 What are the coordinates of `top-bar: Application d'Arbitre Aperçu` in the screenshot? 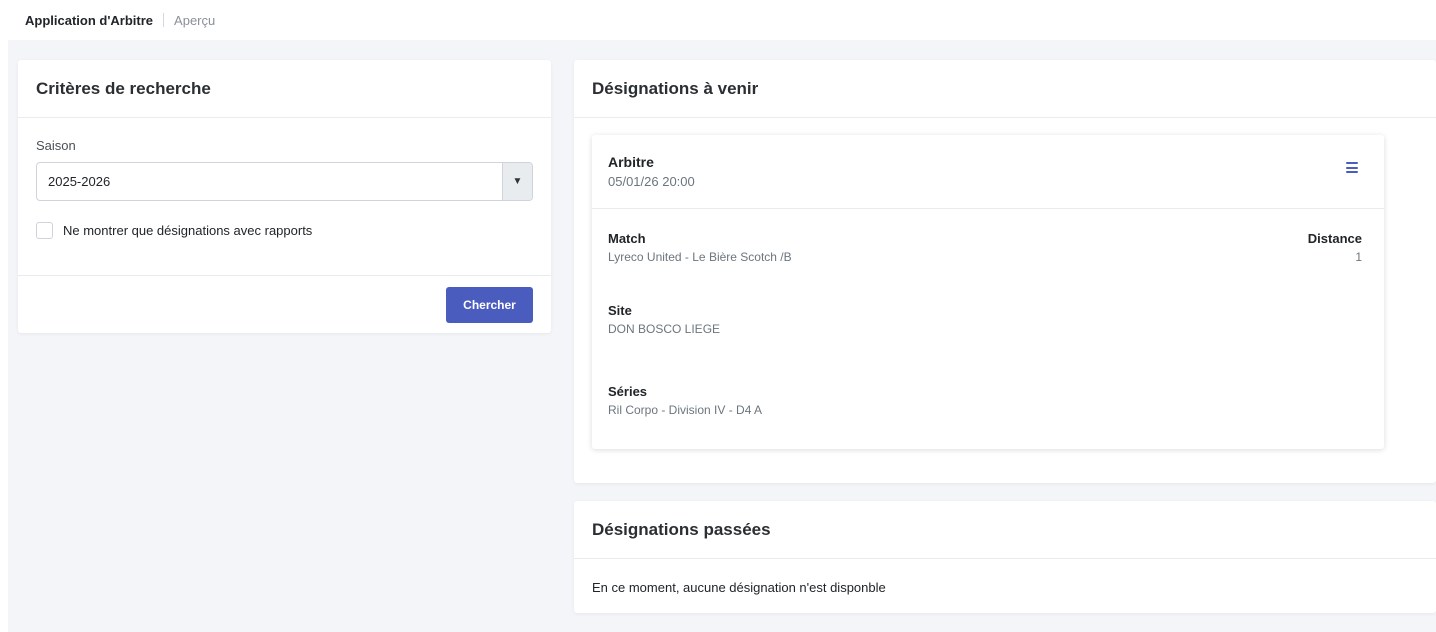 It's located at (718, 20).